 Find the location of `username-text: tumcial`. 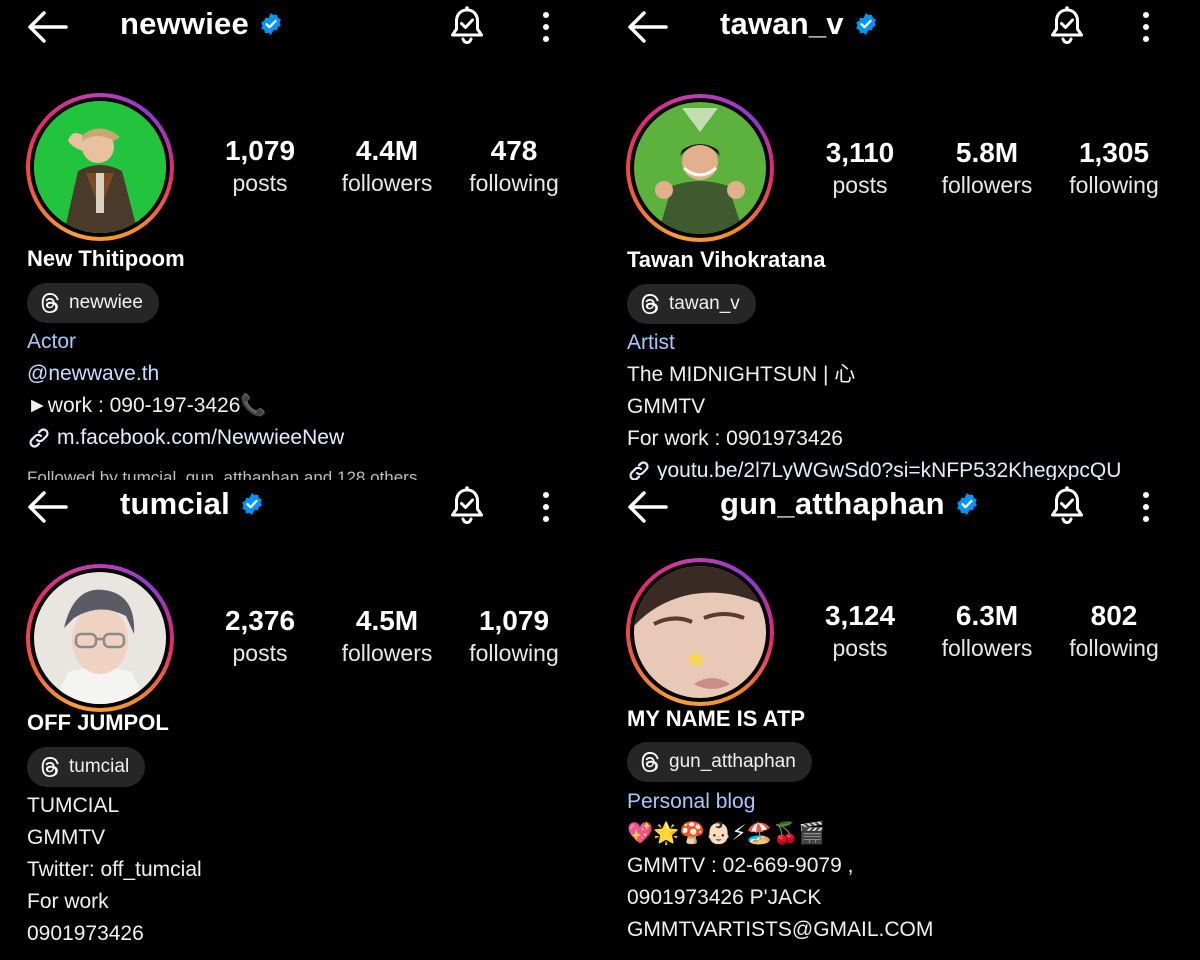

username-text: tumcial is located at coordinates (175, 503).